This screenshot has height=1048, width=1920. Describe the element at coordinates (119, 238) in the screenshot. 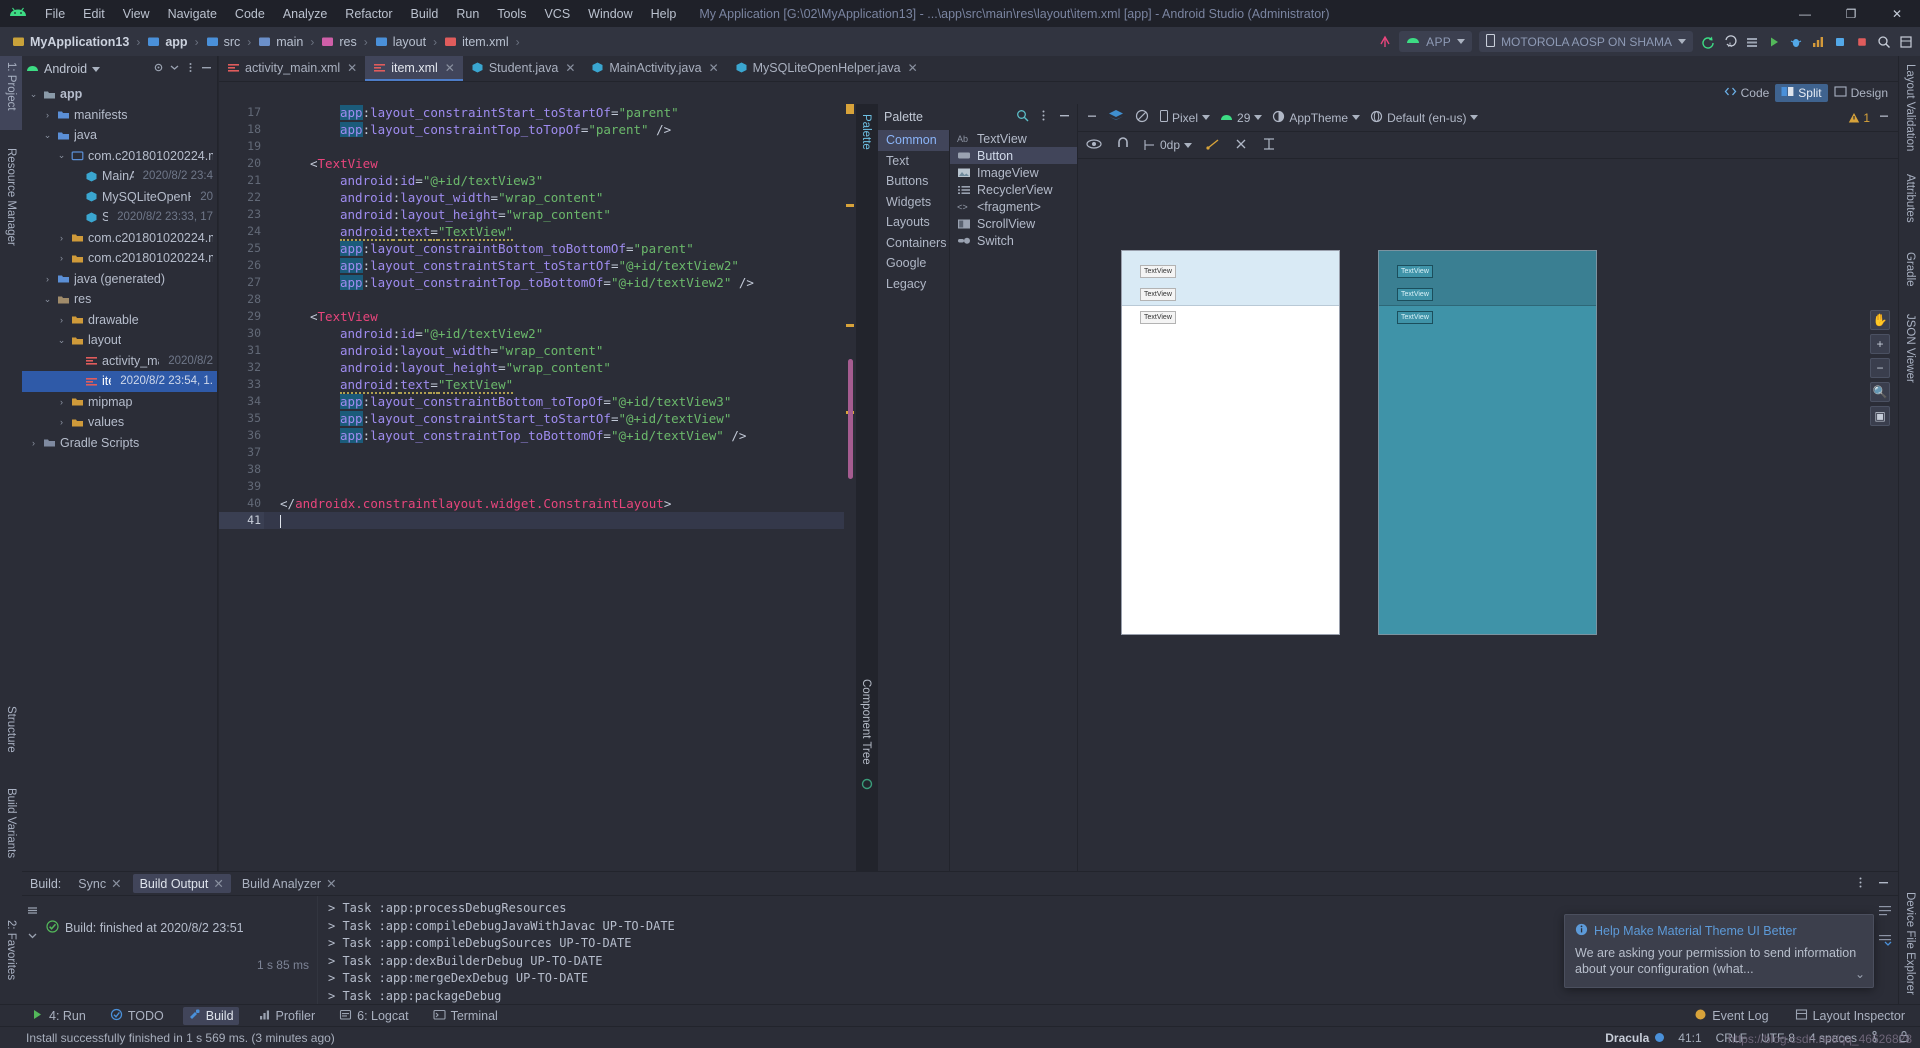

I see `tree-node-com-c201801020224-myappl: › com.c201801020224.myappl` at that location.